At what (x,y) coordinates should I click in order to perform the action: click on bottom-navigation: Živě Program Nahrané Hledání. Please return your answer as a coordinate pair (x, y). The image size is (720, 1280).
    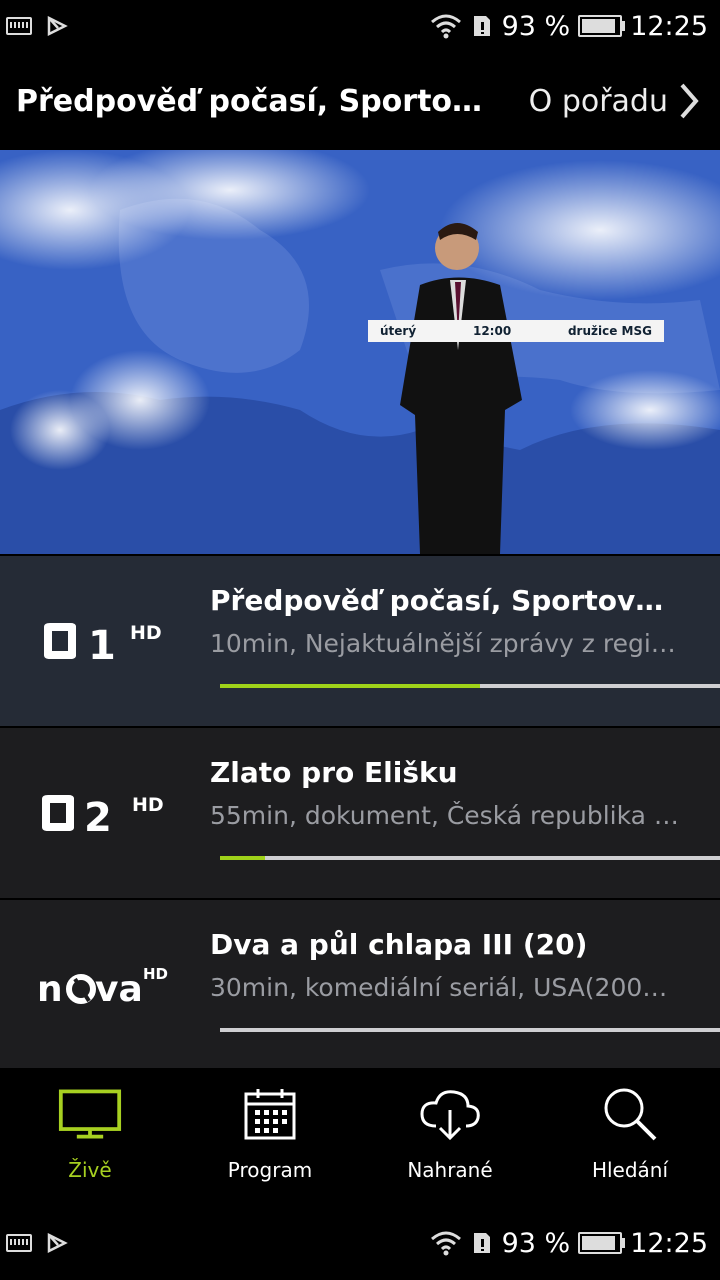
    Looking at the image, I should click on (360, 1142).